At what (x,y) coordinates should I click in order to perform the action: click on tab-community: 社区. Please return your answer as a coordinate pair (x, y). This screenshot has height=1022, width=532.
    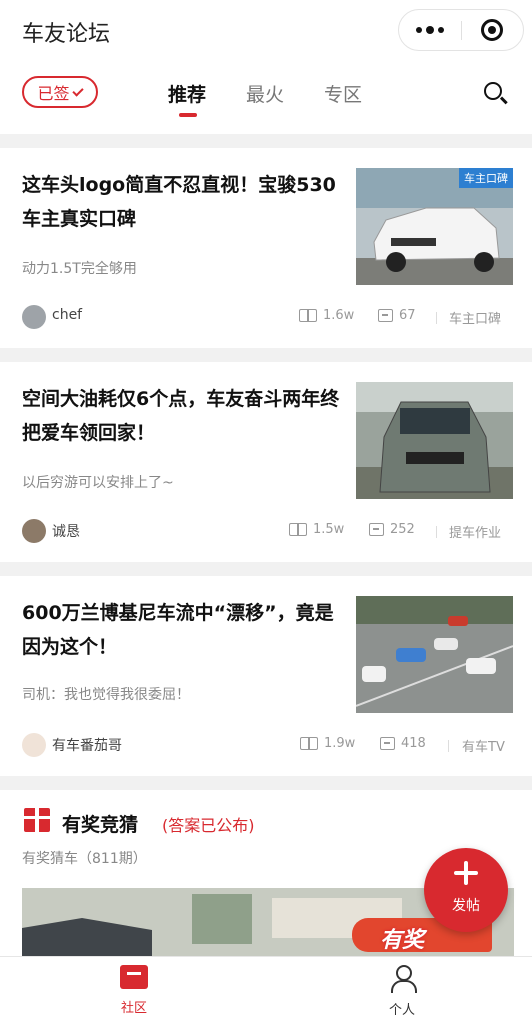
    Looking at the image, I should click on (134, 990).